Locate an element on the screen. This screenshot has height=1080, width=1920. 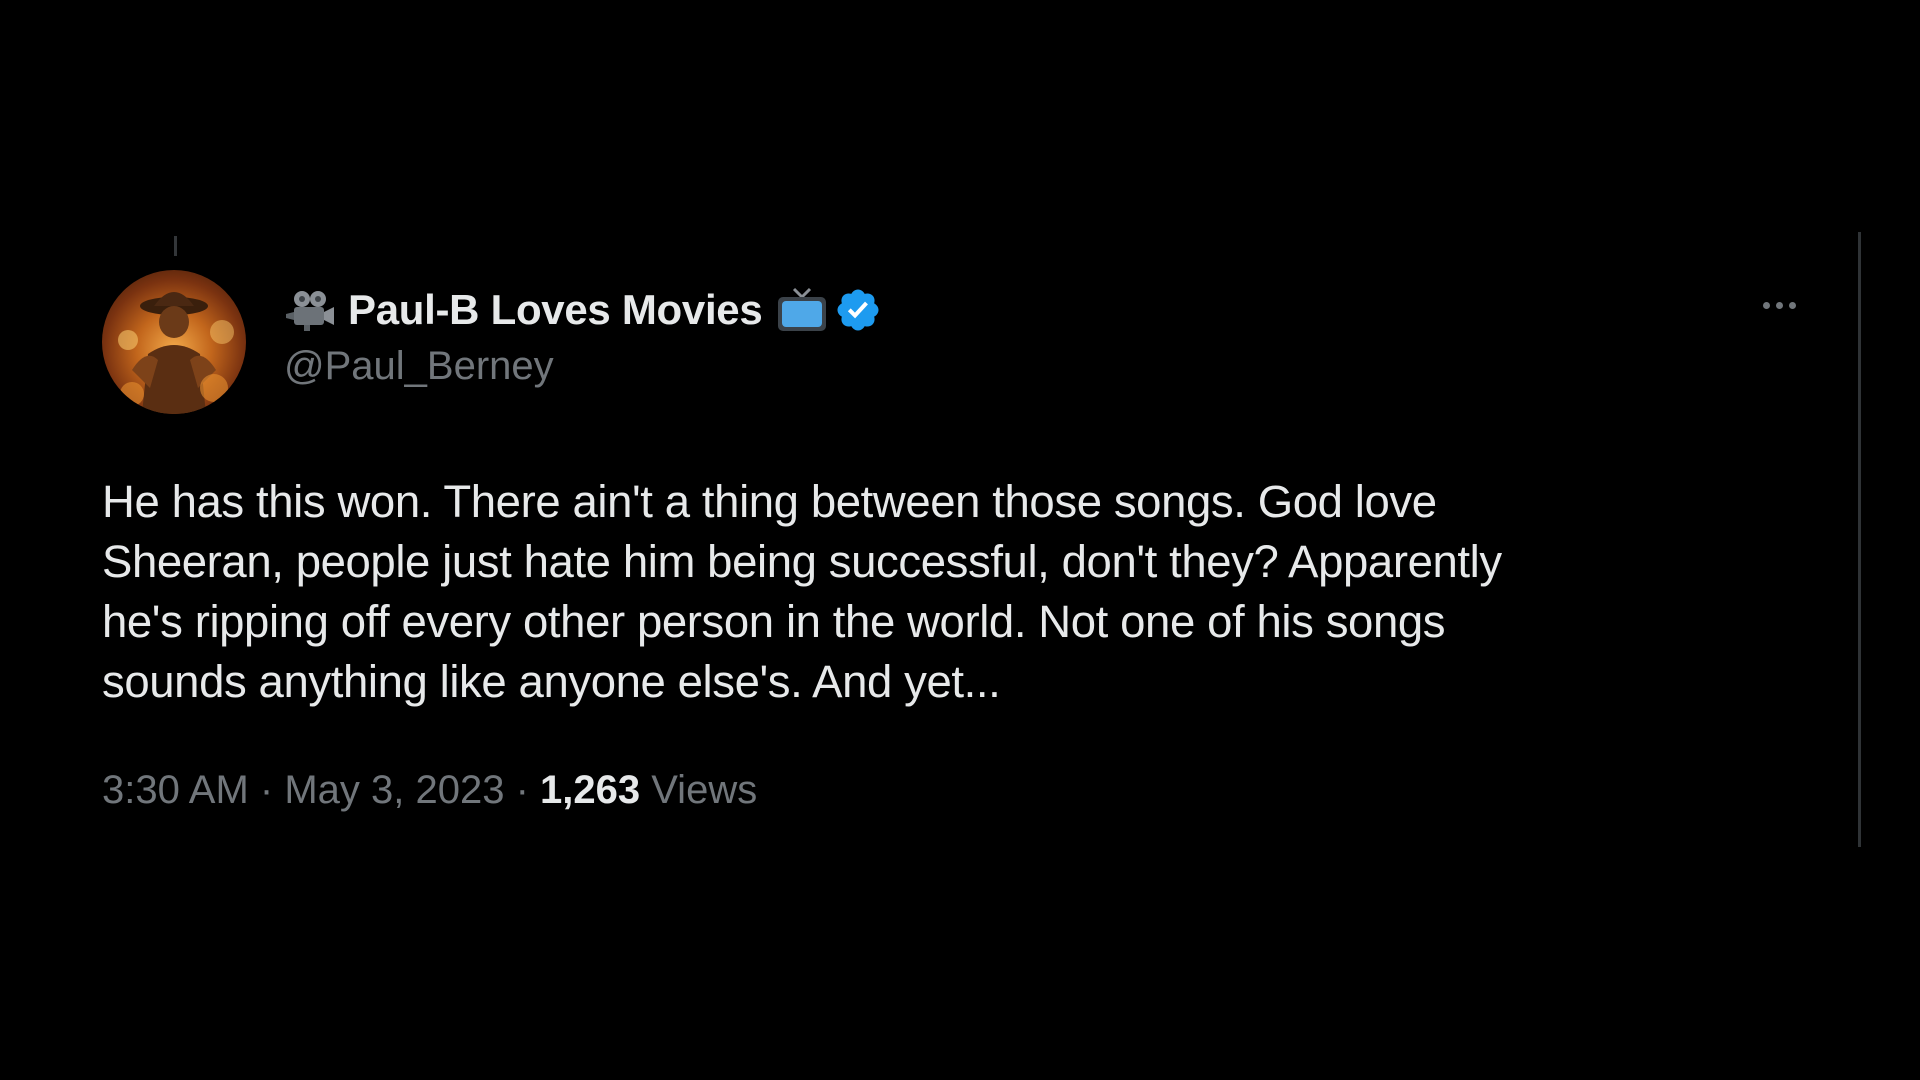
avatar is located at coordinates (174, 342).